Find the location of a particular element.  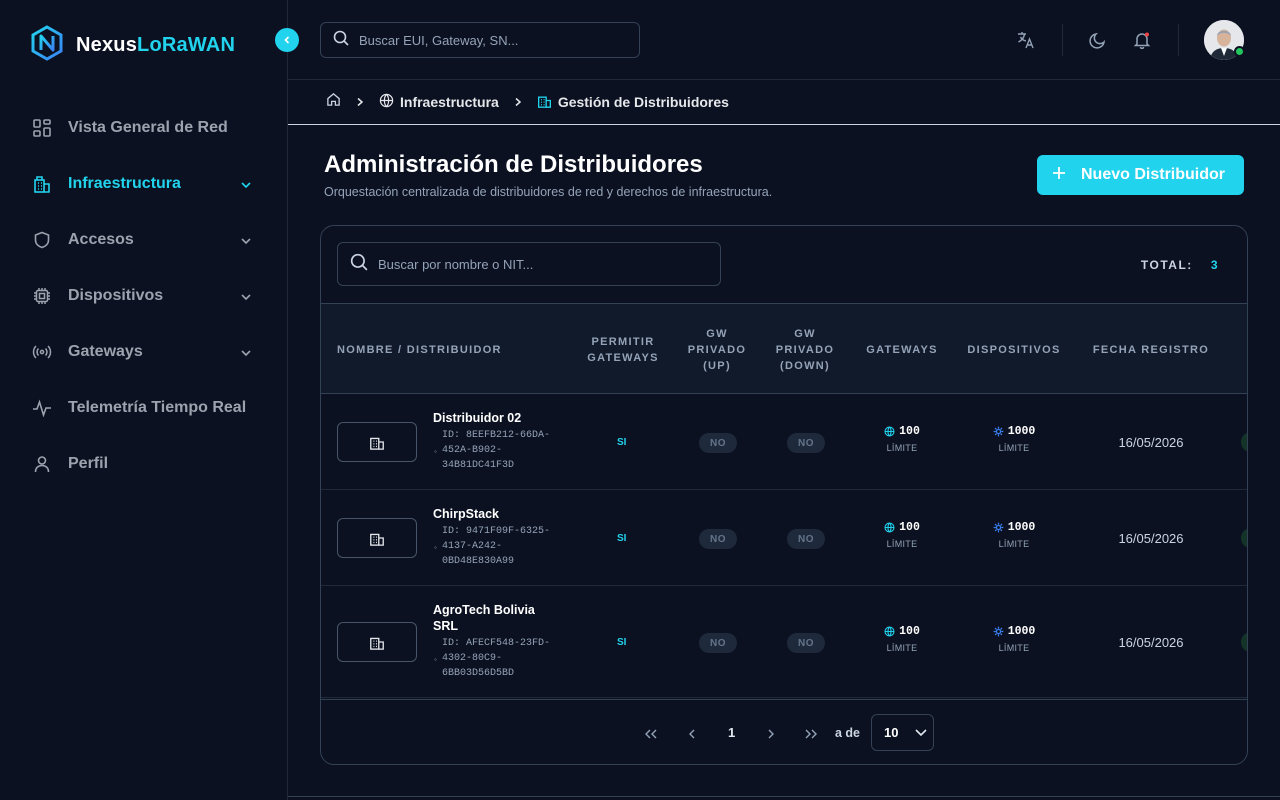

global-search-input is located at coordinates (489, 40).